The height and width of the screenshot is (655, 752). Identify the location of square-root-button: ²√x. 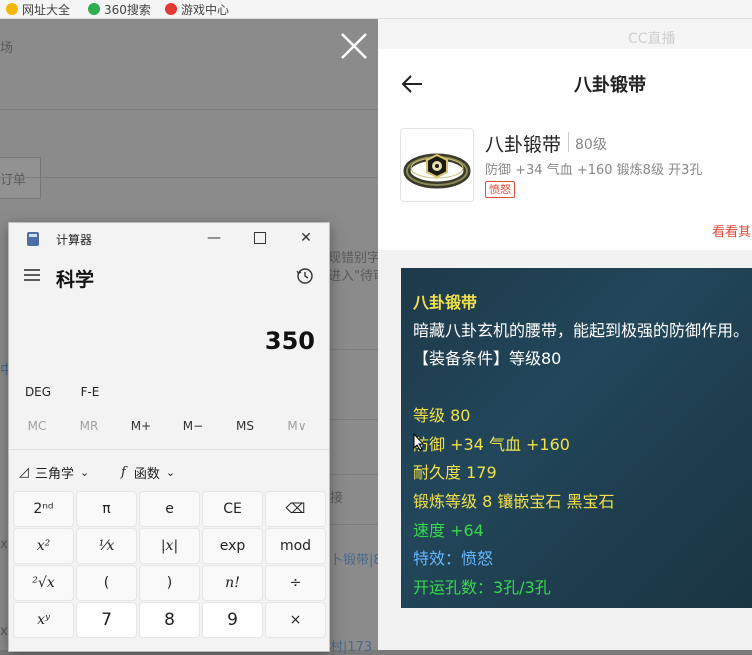
(43, 583).